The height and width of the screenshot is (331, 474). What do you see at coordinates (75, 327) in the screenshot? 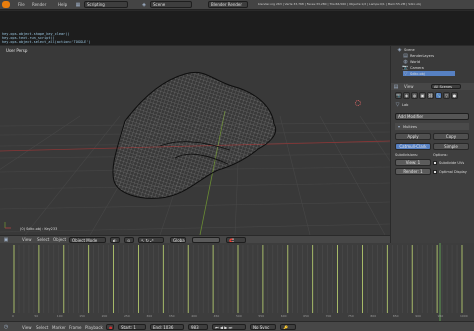
I see `timeline-menu-frame: Frame` at bounding box center [75, 327].